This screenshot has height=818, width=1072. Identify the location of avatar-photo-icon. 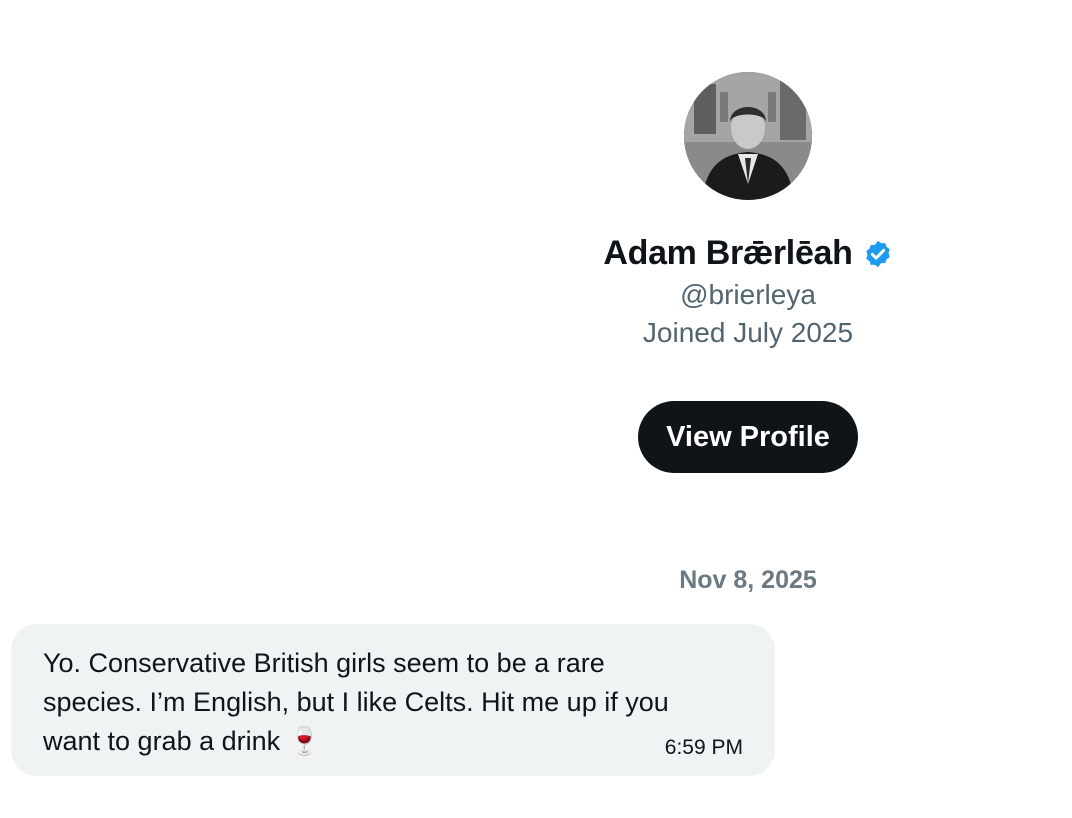
(748, 136).